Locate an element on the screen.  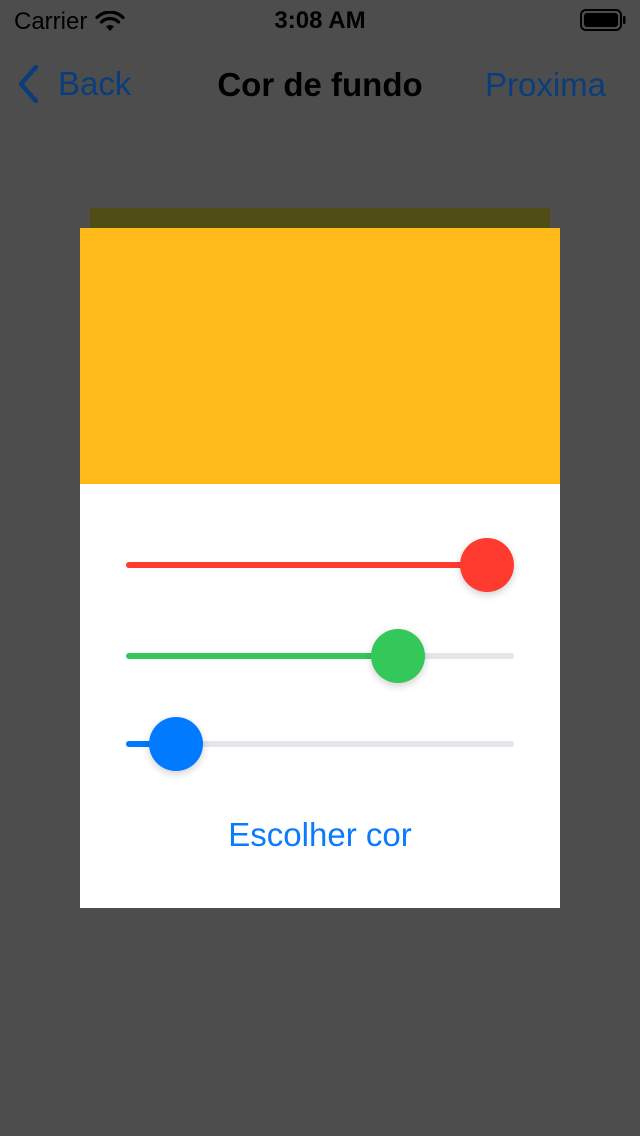
status-bar: Carrier 3:08 AM is located at coordinates (320, 20).